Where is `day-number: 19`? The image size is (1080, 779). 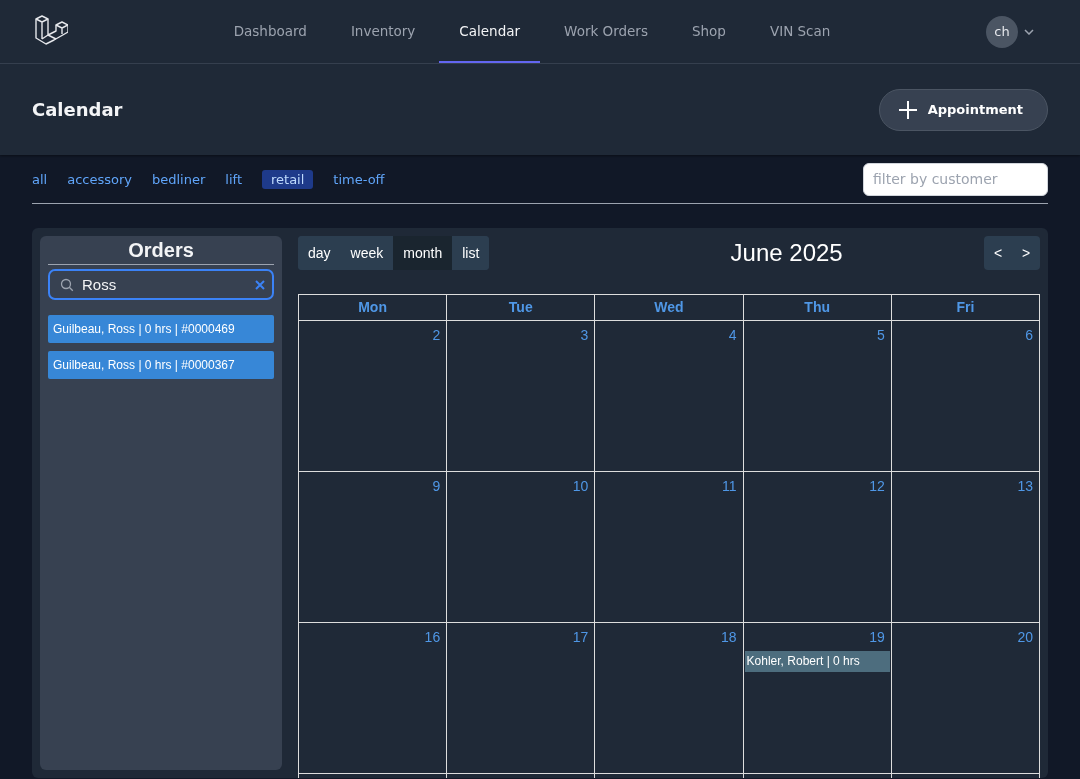 day-number: 19 is located at coordinates (880, 634).